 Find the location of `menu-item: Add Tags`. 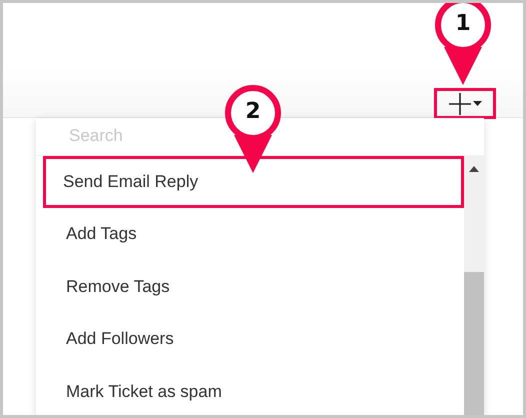

menu-item: Add Tags is located at coordinates (253, 234).